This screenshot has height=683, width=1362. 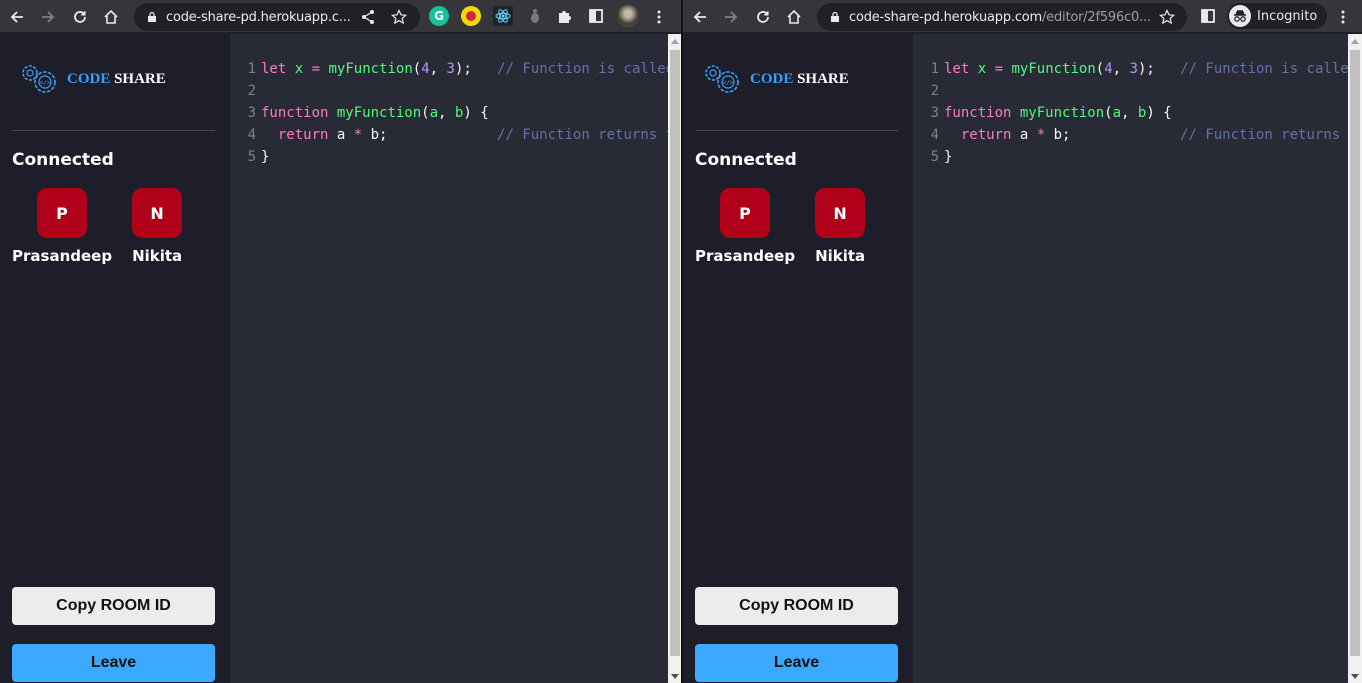 What do you see at coordinates (1062, 113) in the screenshot?
I see `code-token: myFunction` at bounding box center [1062, 113].